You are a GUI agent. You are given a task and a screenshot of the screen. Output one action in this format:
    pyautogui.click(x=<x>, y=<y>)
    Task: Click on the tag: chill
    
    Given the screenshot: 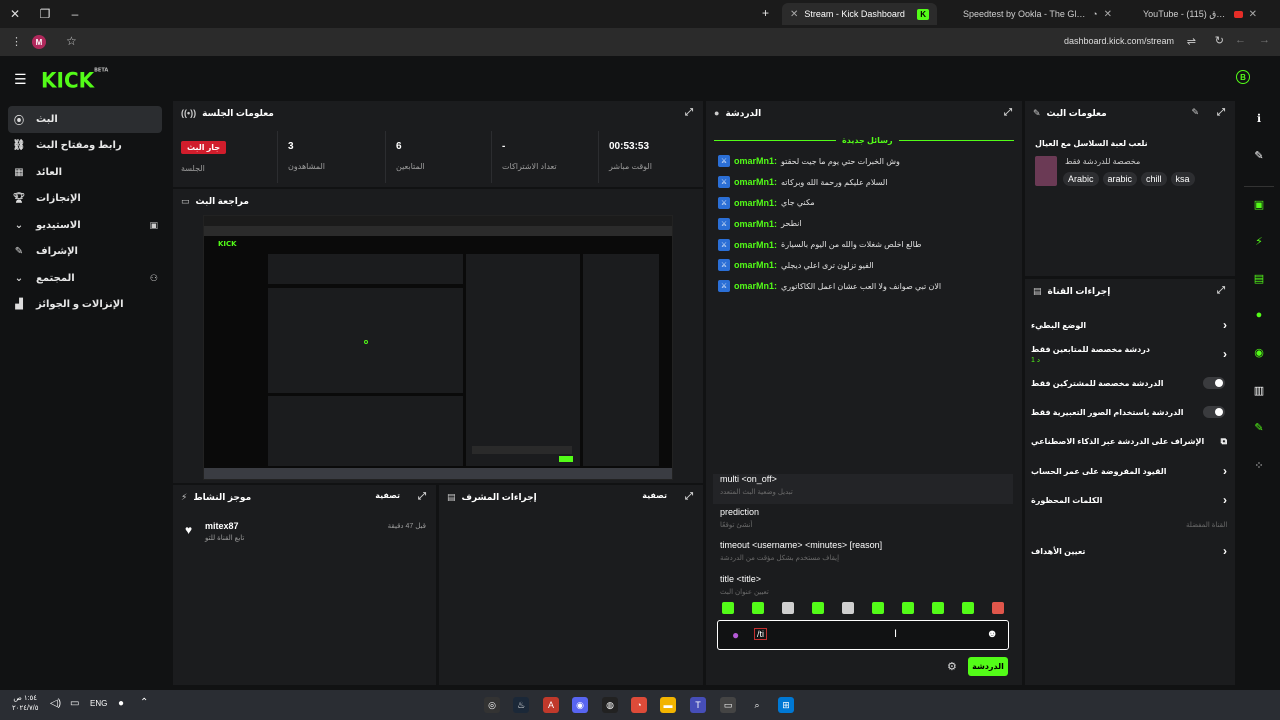 What is the action you would take?
    pyautogui.click(x=1154, y=179)
    